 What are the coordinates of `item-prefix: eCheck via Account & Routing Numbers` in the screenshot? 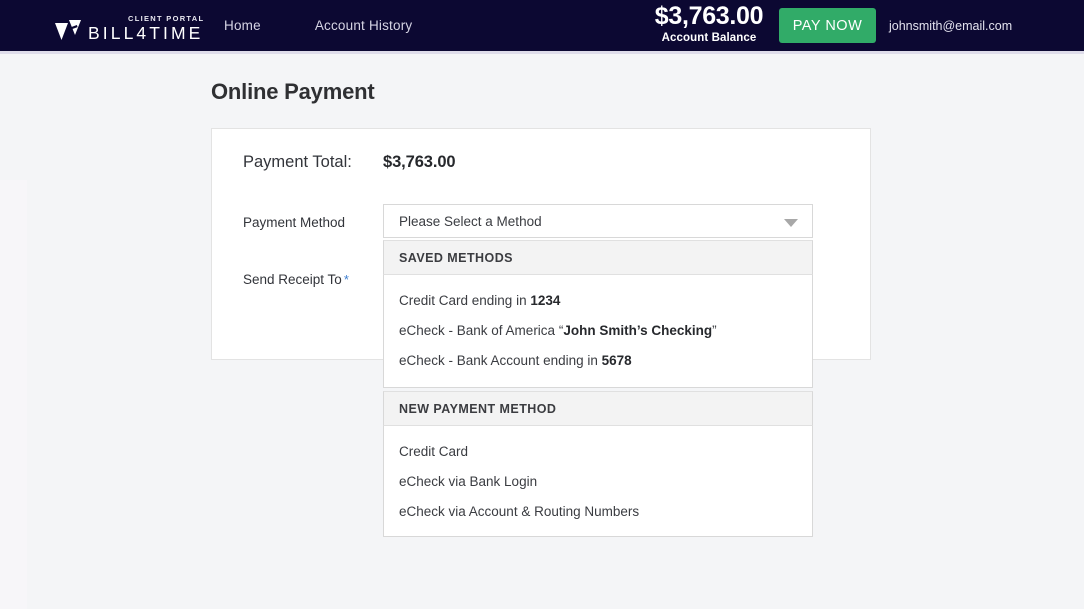 It's located at (519, 511).